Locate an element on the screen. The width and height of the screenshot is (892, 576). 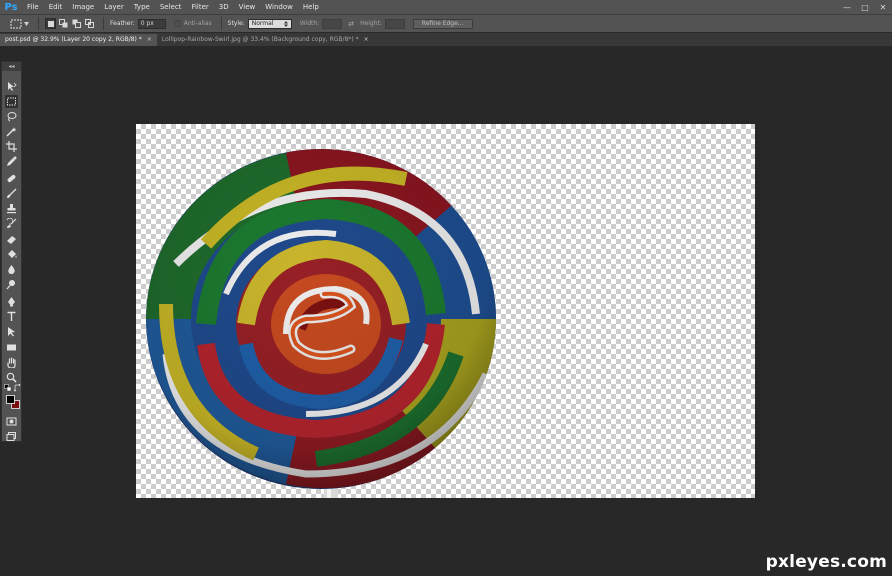
foreground-color-swatch is located at coordinates (10, 399).